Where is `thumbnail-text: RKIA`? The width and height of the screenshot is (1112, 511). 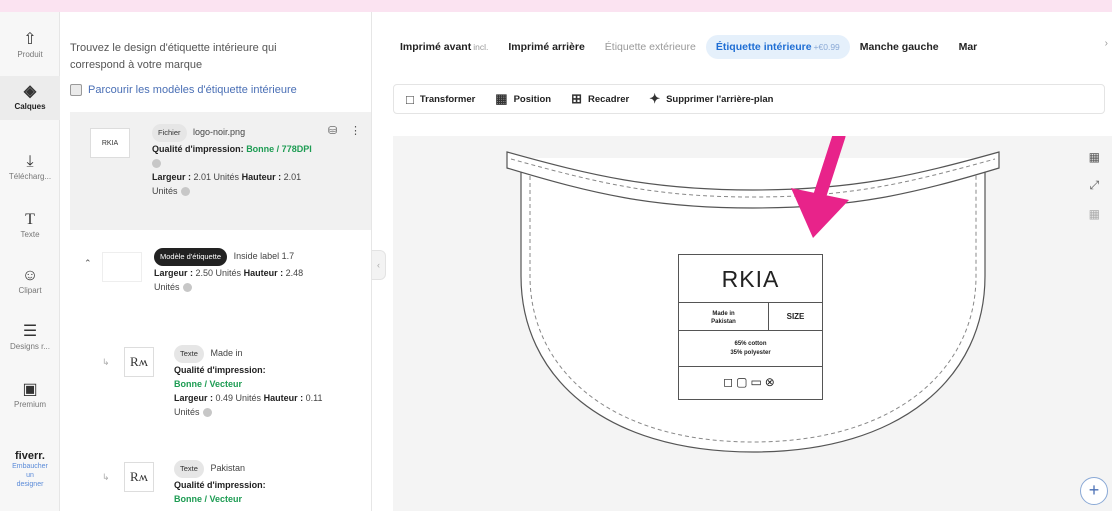 thumbnail-text: RKIA is located at coordinates (110, 143).